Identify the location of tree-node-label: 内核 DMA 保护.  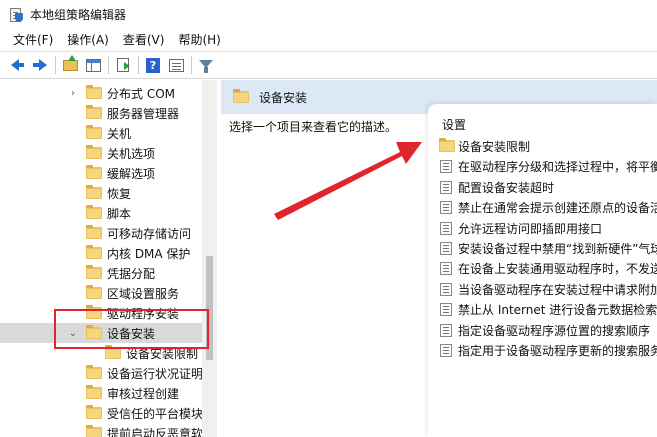
(149, 254).